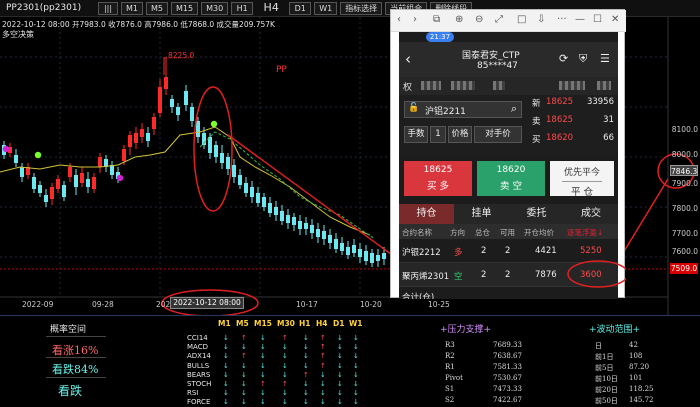  What do you see at coordinates (684, 233) in the screenshot?
I see `price-tick: 7700.0` at bounding box center [684, 233].